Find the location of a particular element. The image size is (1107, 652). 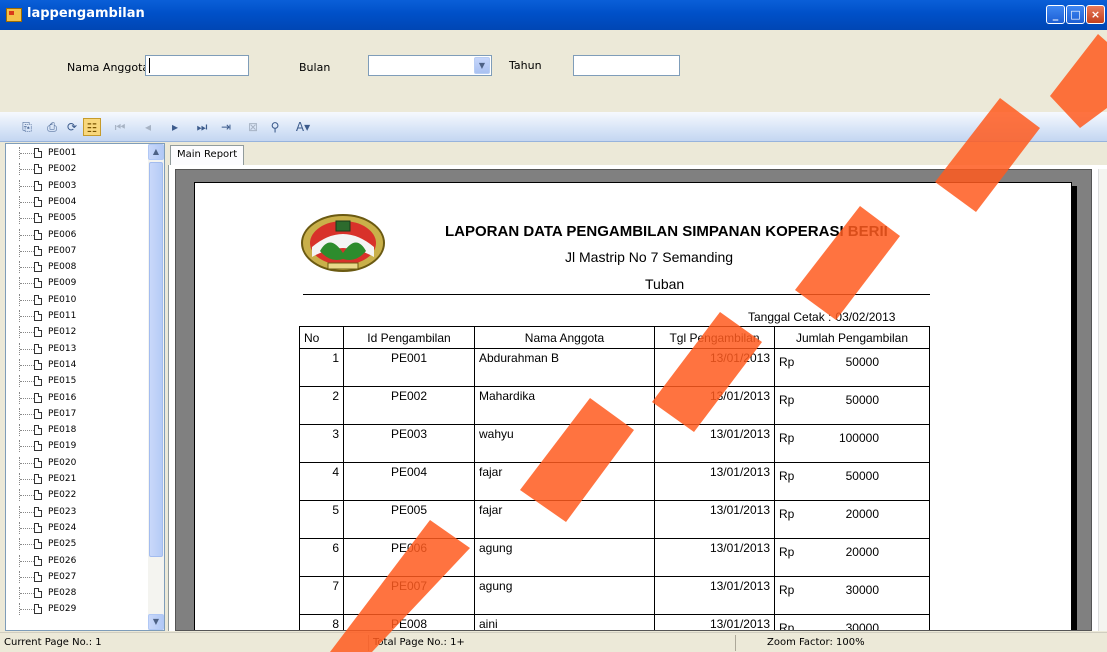

tree-item: PE012 is located at coordinates (77, 332).